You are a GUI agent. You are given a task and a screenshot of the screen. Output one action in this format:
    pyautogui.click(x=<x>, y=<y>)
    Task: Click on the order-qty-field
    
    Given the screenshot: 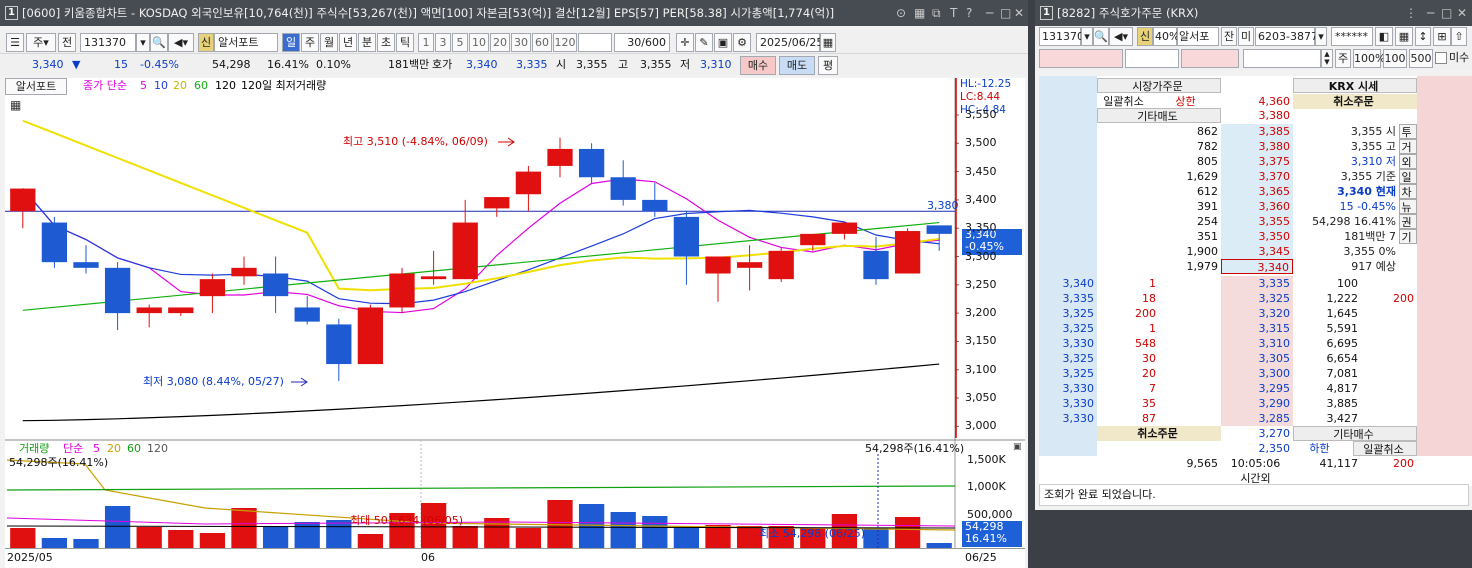 What is the action you would take?
    pyautogui.click(x=1210, y=58)
    